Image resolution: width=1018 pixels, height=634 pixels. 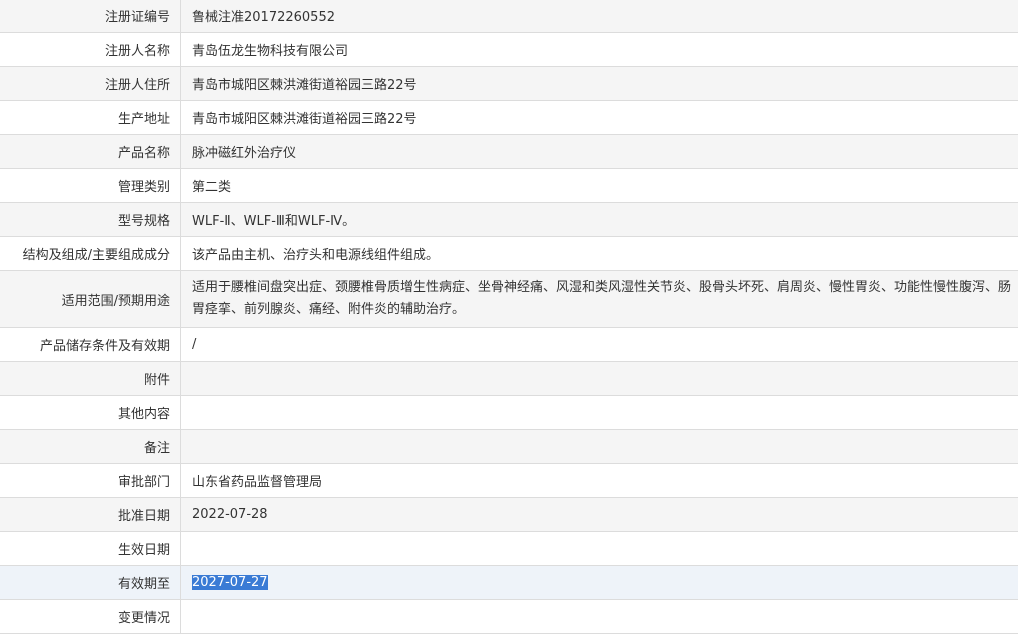 I want to click on field-label: 注册证编号, so click(x=90, y=16).